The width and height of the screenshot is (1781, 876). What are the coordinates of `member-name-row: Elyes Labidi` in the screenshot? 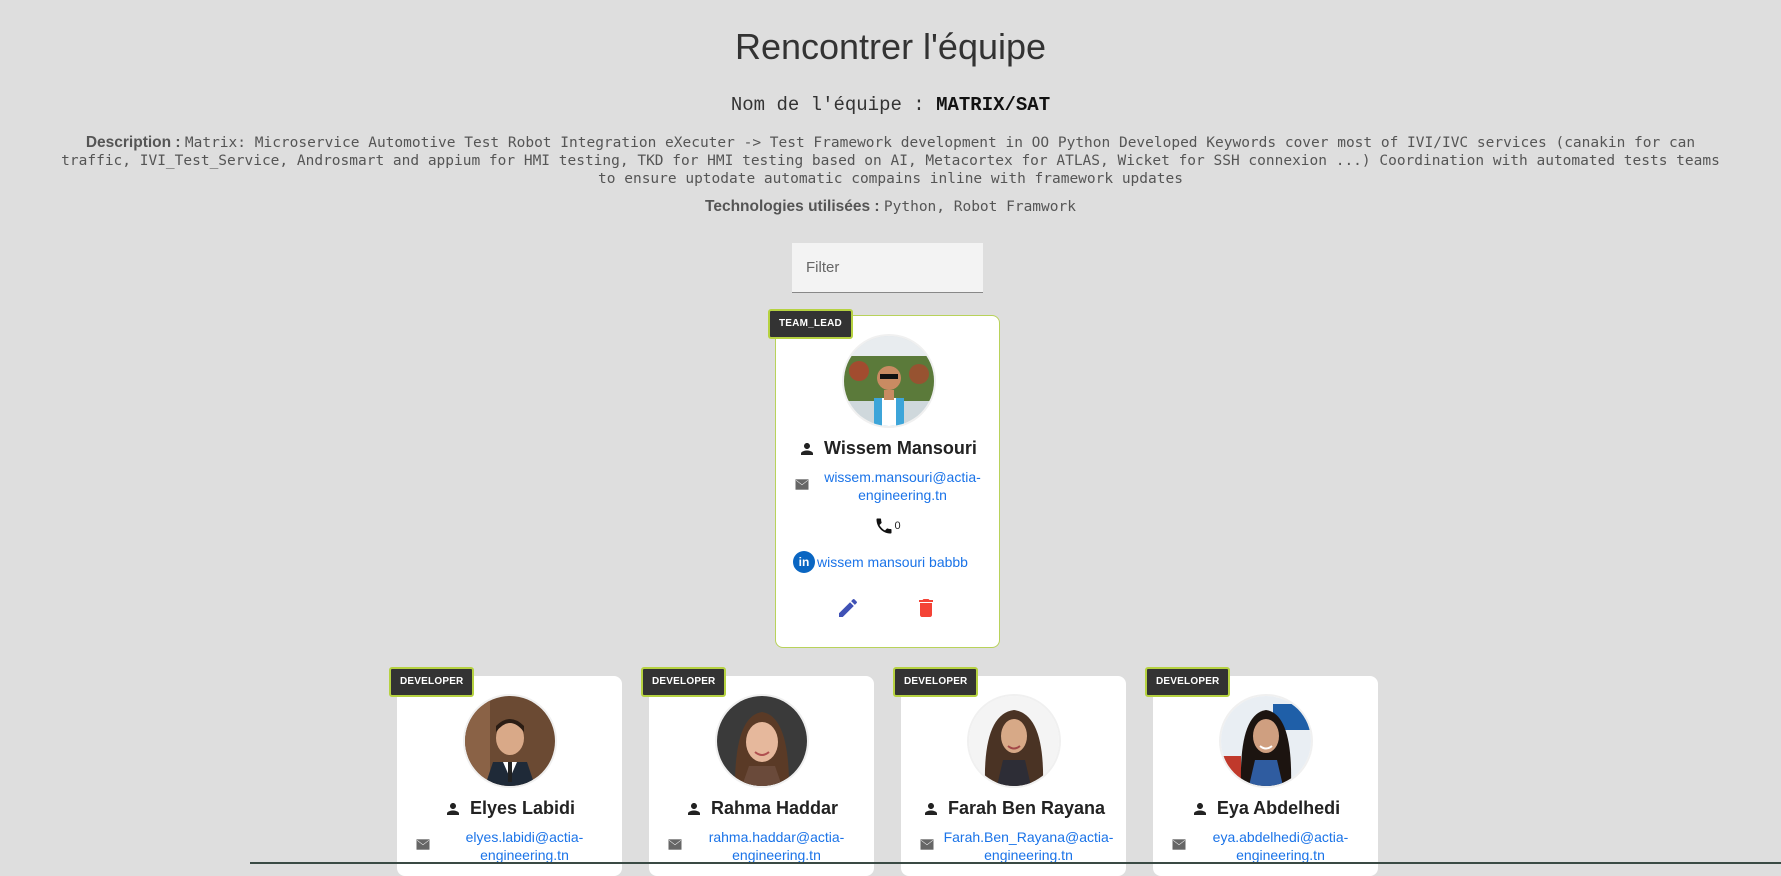 It's located at (509, 808).